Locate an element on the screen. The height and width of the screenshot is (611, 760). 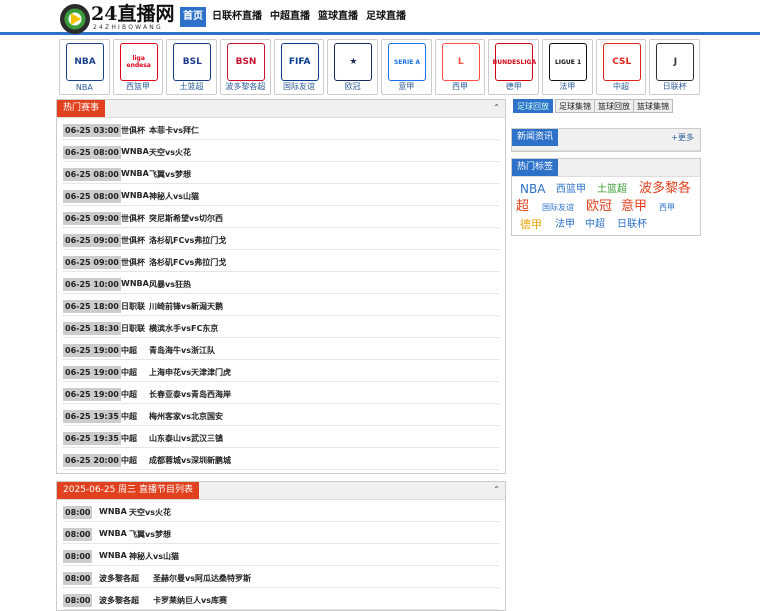
tag-link: 波多黎各 is located at coordinates (665, 188).